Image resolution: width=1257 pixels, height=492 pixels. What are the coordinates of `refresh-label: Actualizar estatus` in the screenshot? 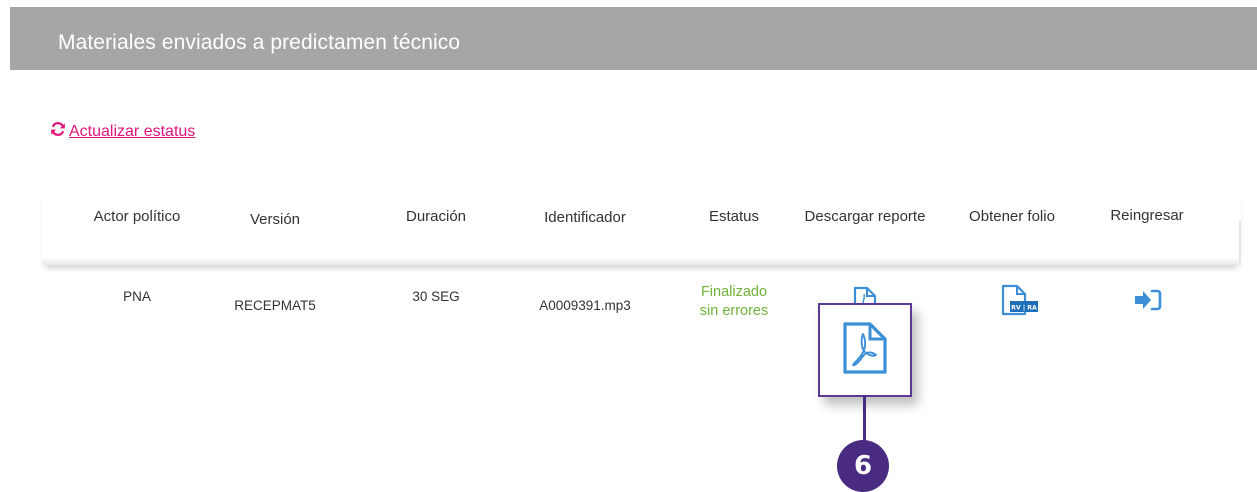 It's located at (132, 131).